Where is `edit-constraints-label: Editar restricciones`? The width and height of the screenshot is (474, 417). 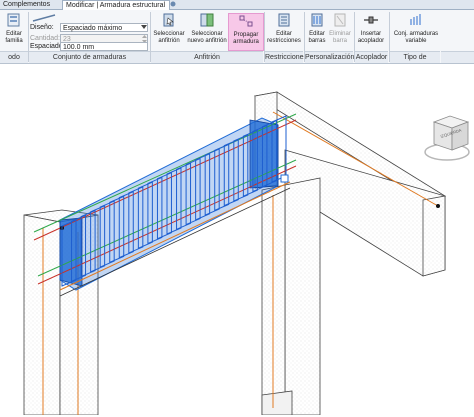 edit-constraints-label: Editar restricciones is located at coordinates (284, 37).